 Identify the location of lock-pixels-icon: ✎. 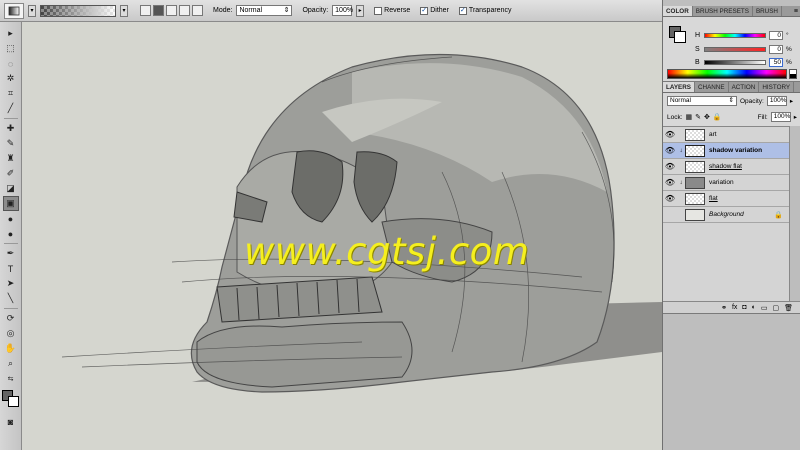
(698, 117).